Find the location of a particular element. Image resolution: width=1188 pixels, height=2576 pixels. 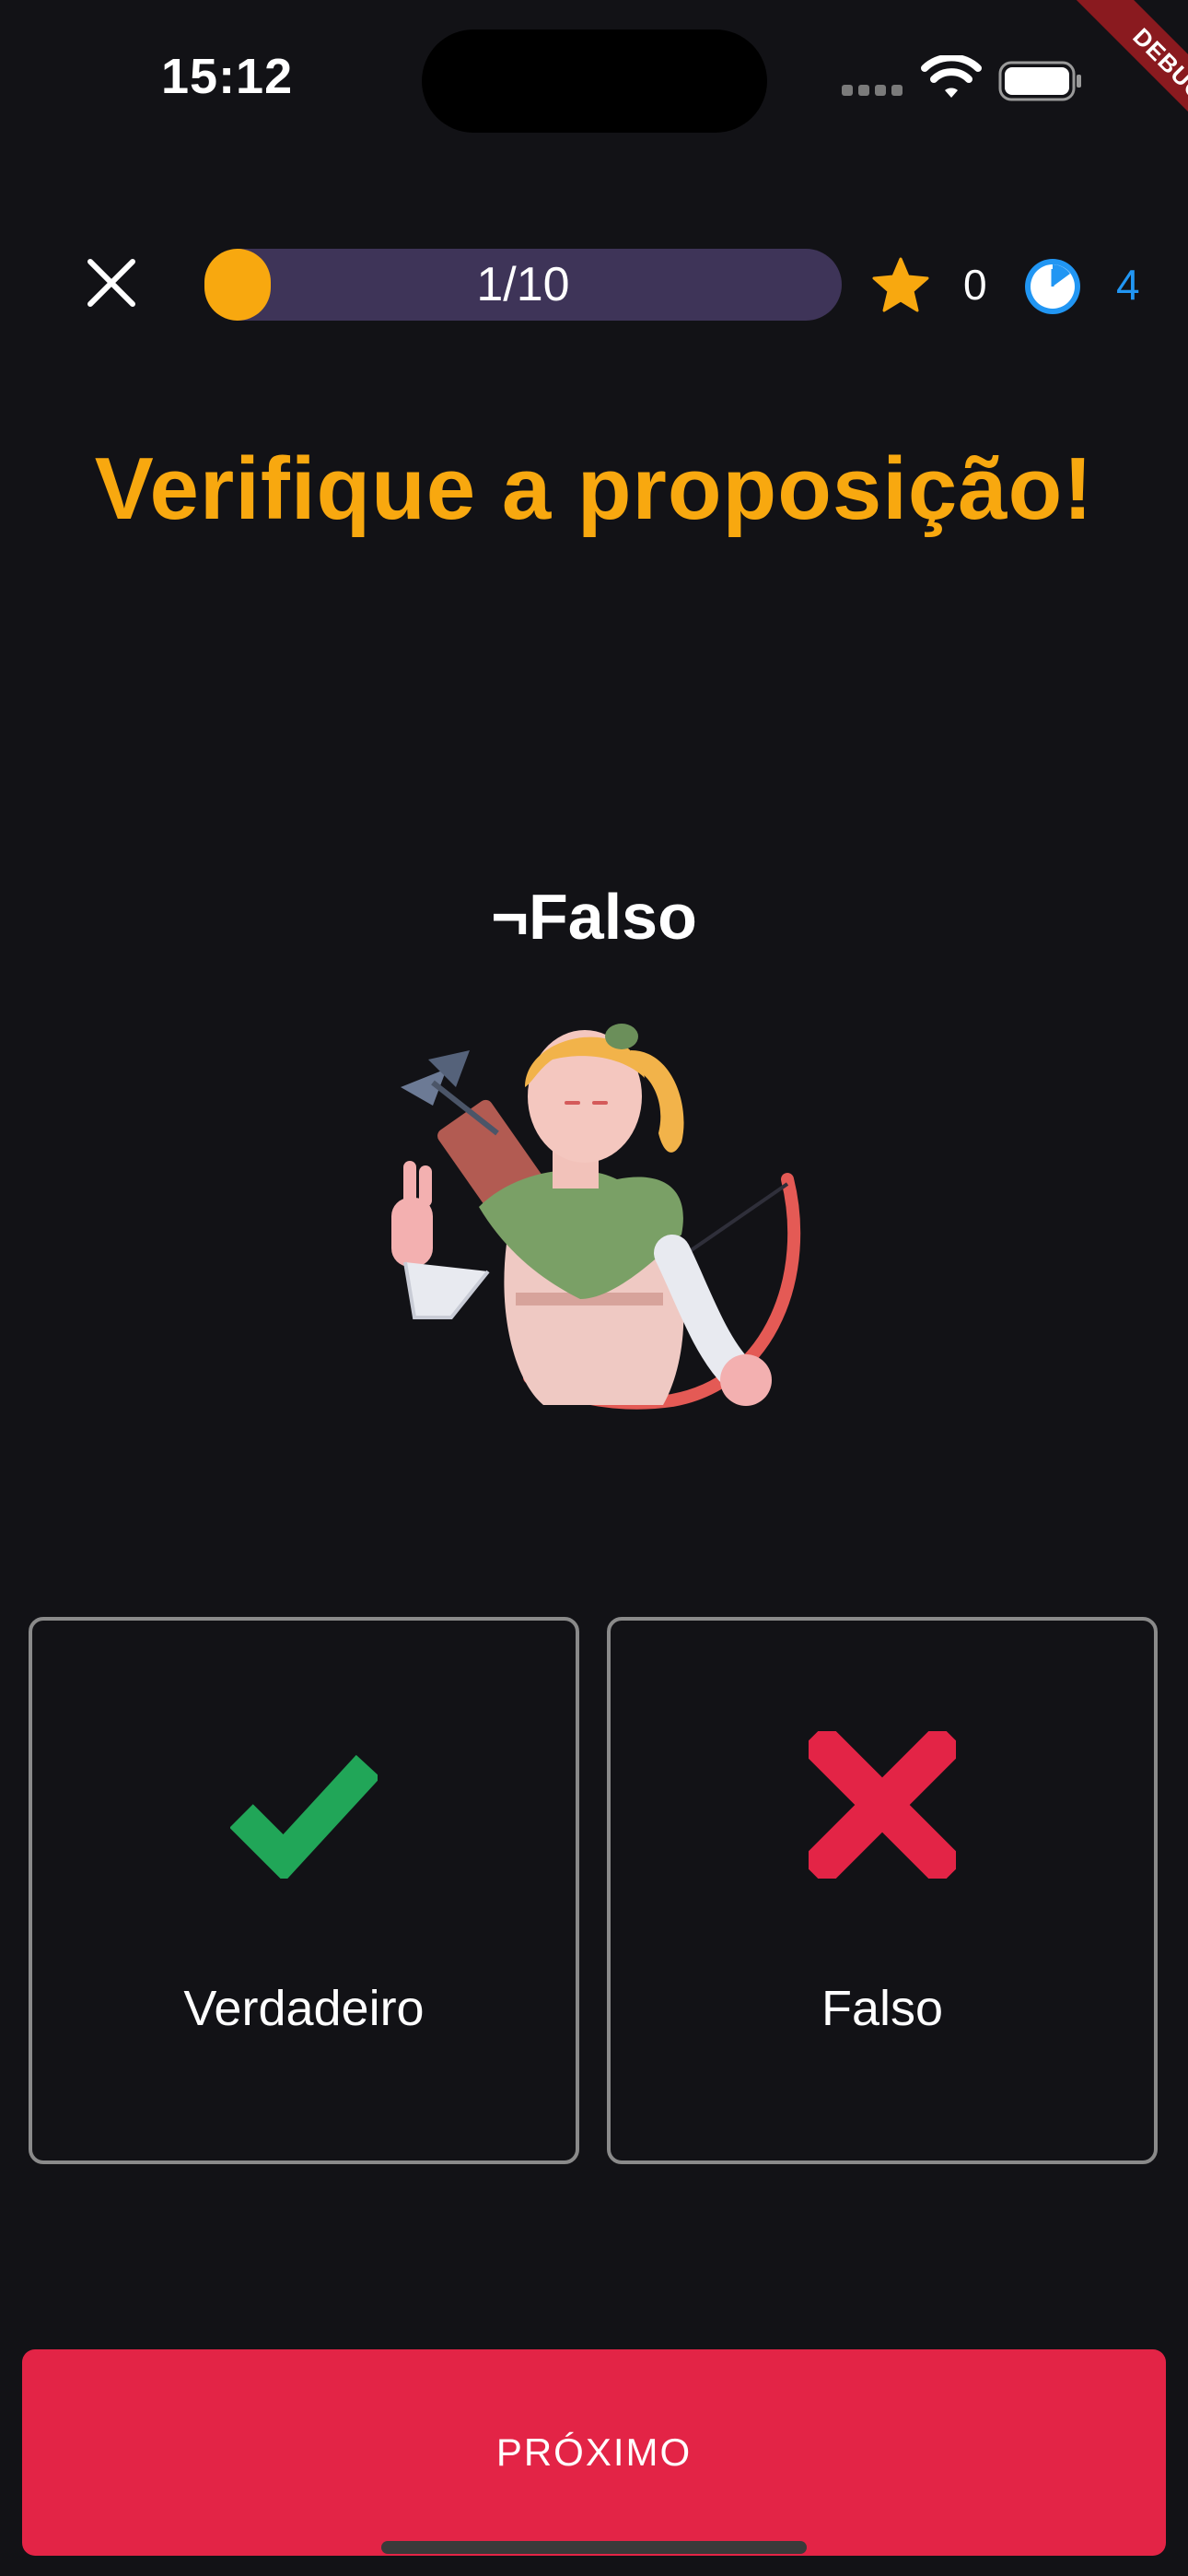

answer-true-card: Verdadeiro is located at coordinates (304, 1891).